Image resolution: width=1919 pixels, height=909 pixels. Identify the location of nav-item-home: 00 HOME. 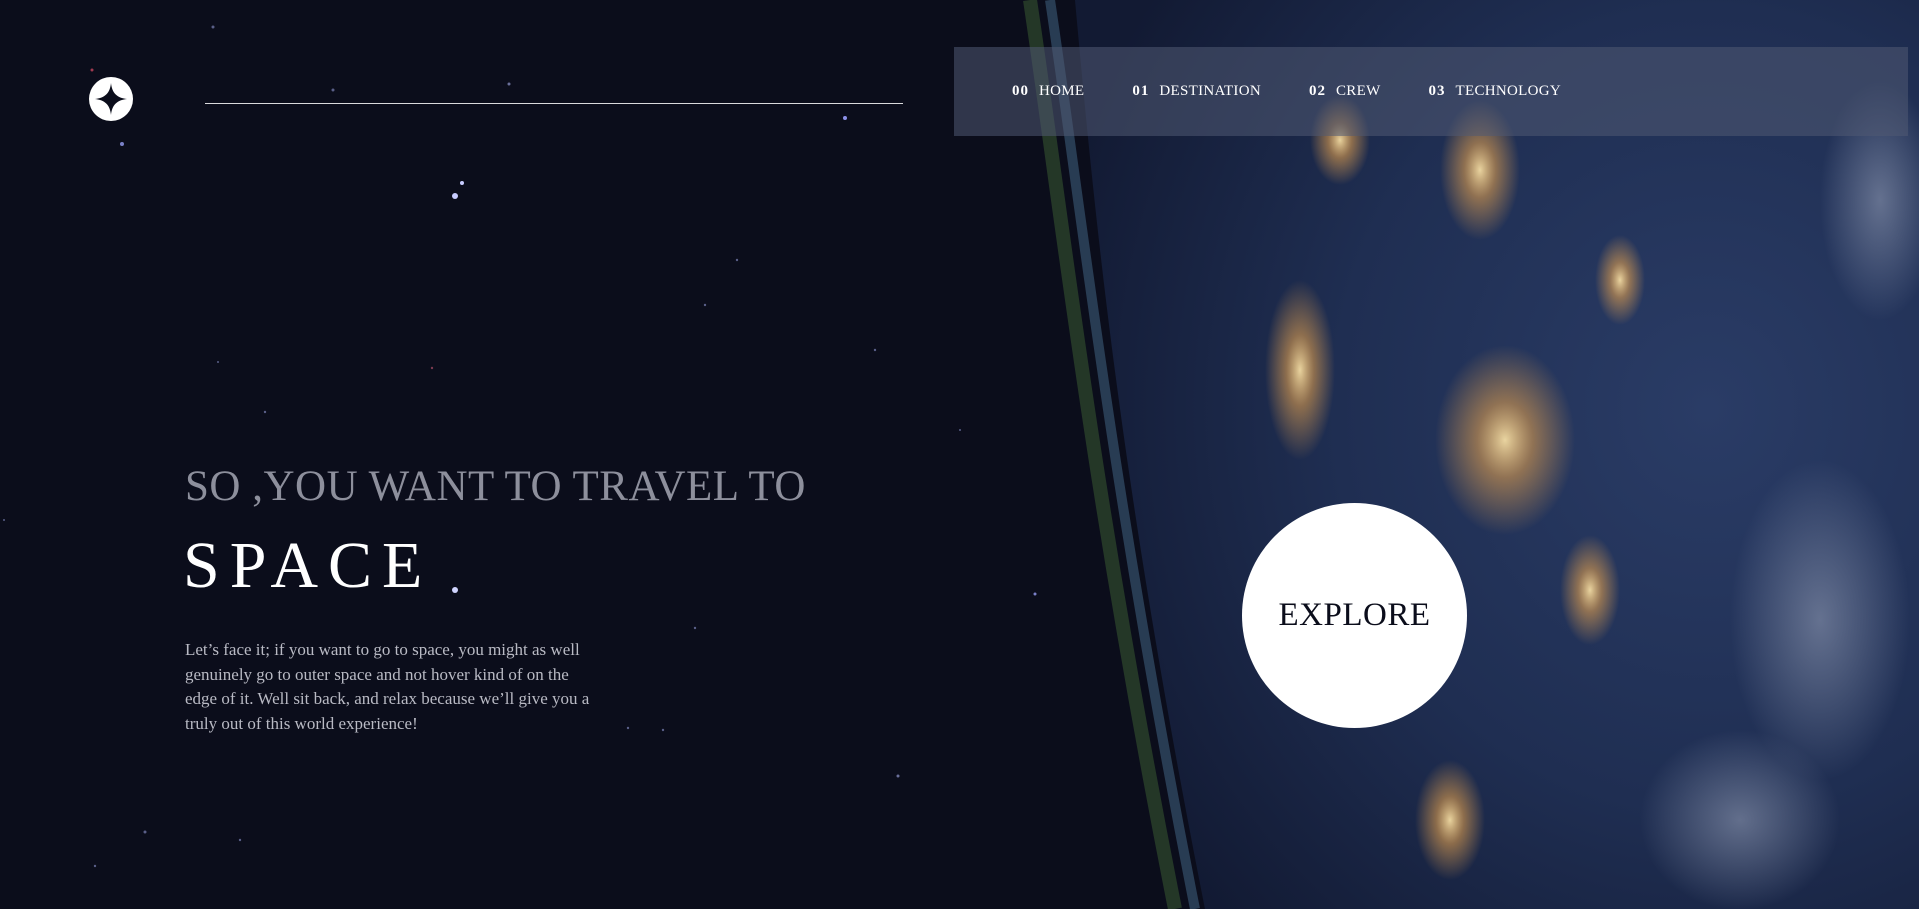
(1048, 91).